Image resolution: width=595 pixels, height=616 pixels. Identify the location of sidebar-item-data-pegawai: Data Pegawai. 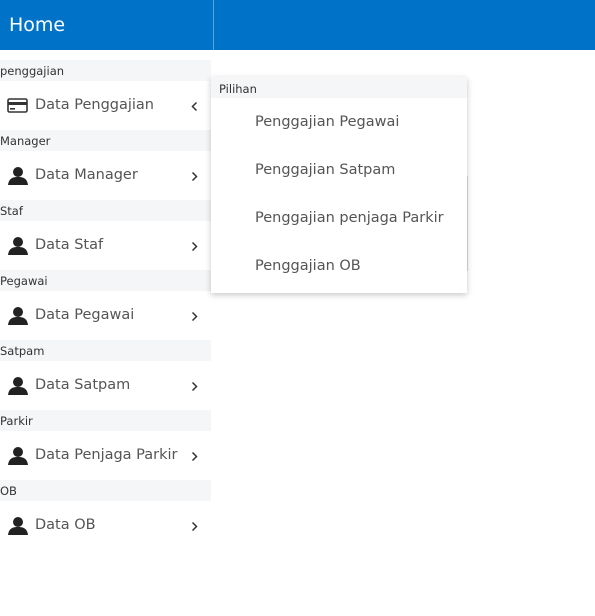
(105, 315).